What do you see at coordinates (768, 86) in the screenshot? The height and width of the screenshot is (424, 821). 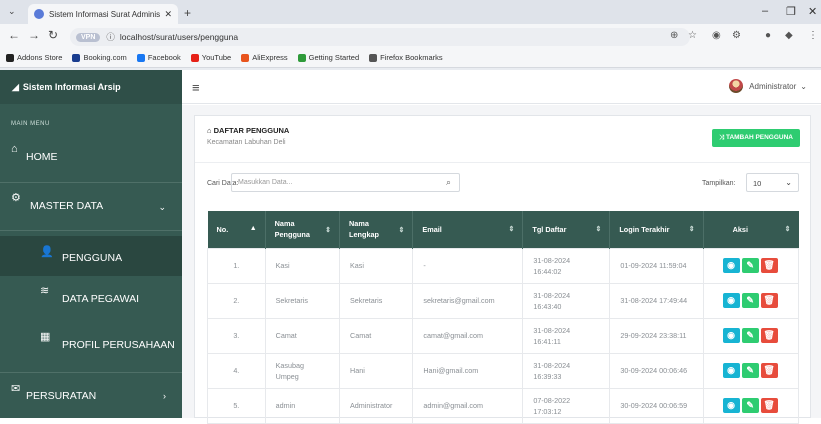 I see `user-menu: Administrator ⌄` at bounding box center [768, 86].